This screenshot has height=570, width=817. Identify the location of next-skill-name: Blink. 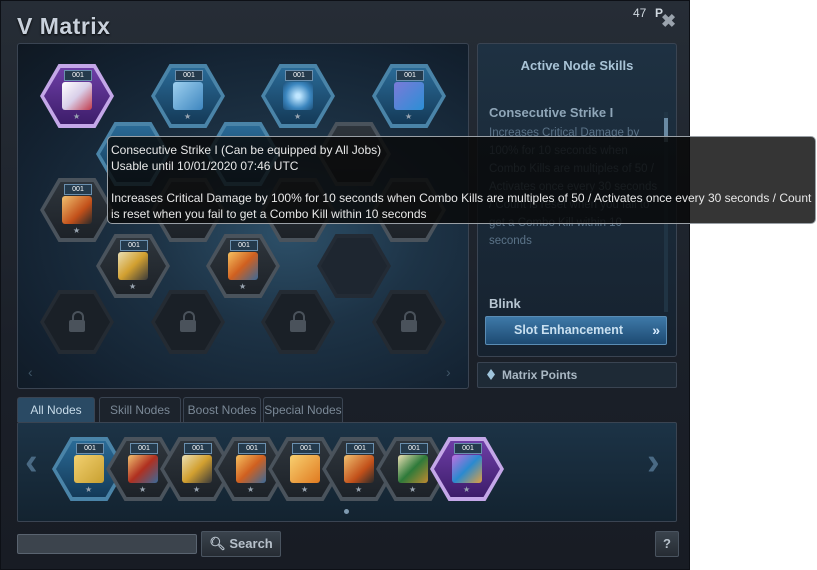
(505, 303).